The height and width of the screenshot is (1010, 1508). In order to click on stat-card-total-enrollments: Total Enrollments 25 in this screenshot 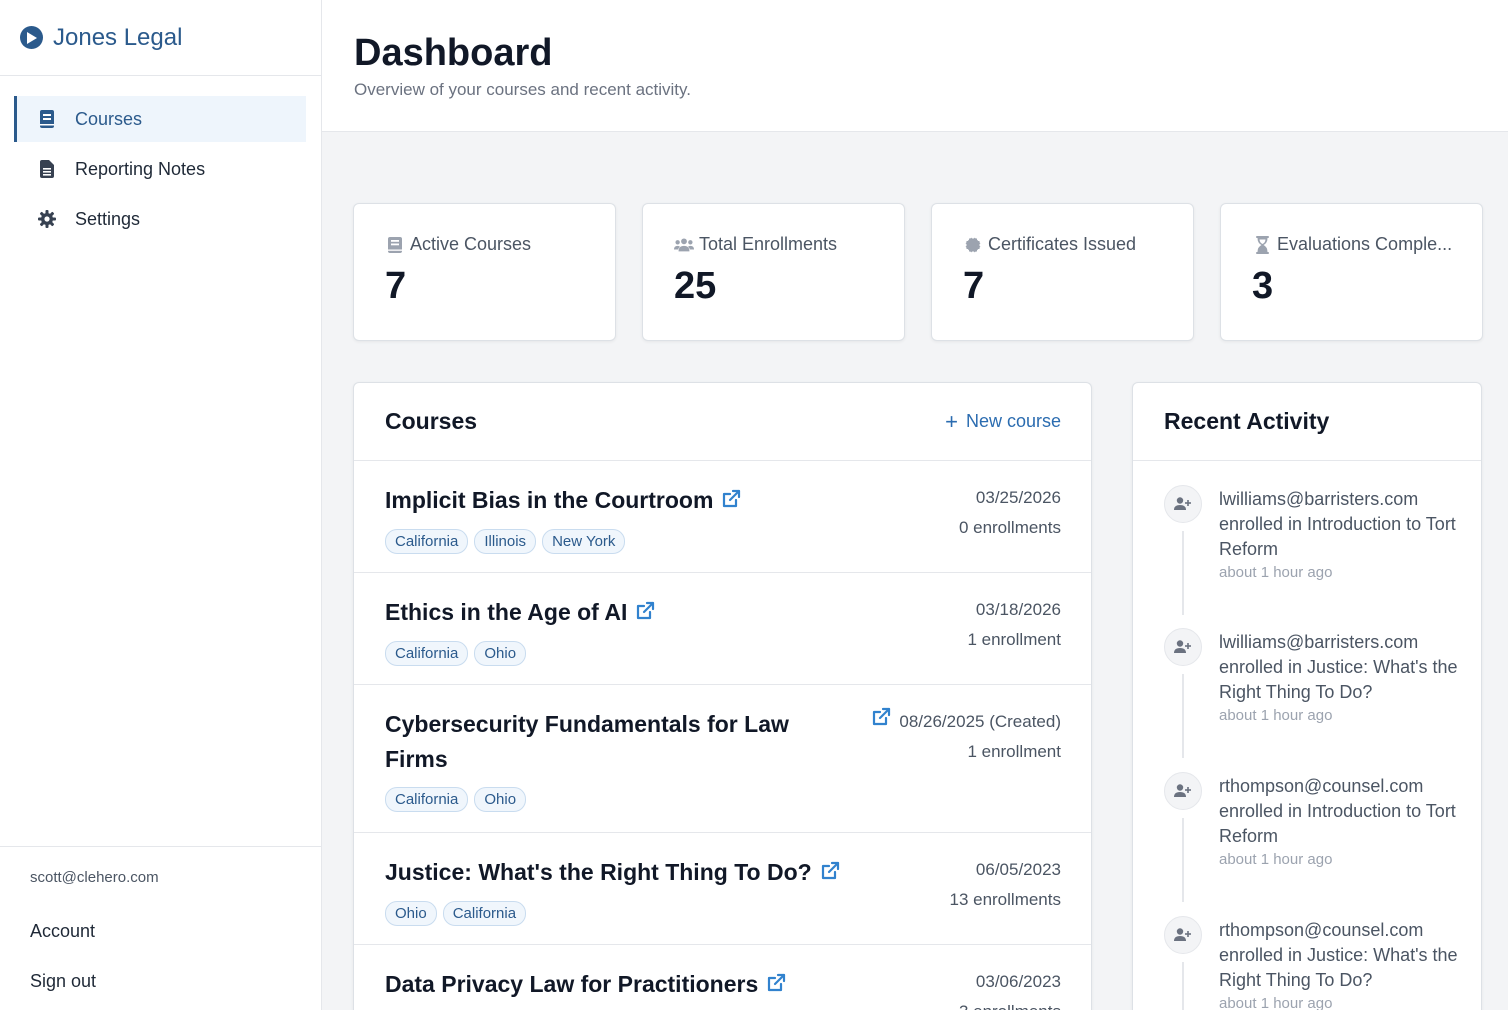, I will do `click(773, 272)`.